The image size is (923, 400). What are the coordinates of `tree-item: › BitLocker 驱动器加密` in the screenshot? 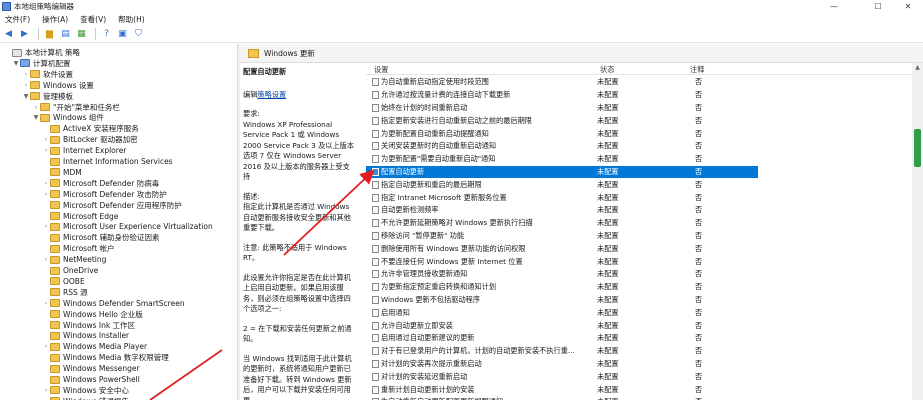 It's located at (90, 139).